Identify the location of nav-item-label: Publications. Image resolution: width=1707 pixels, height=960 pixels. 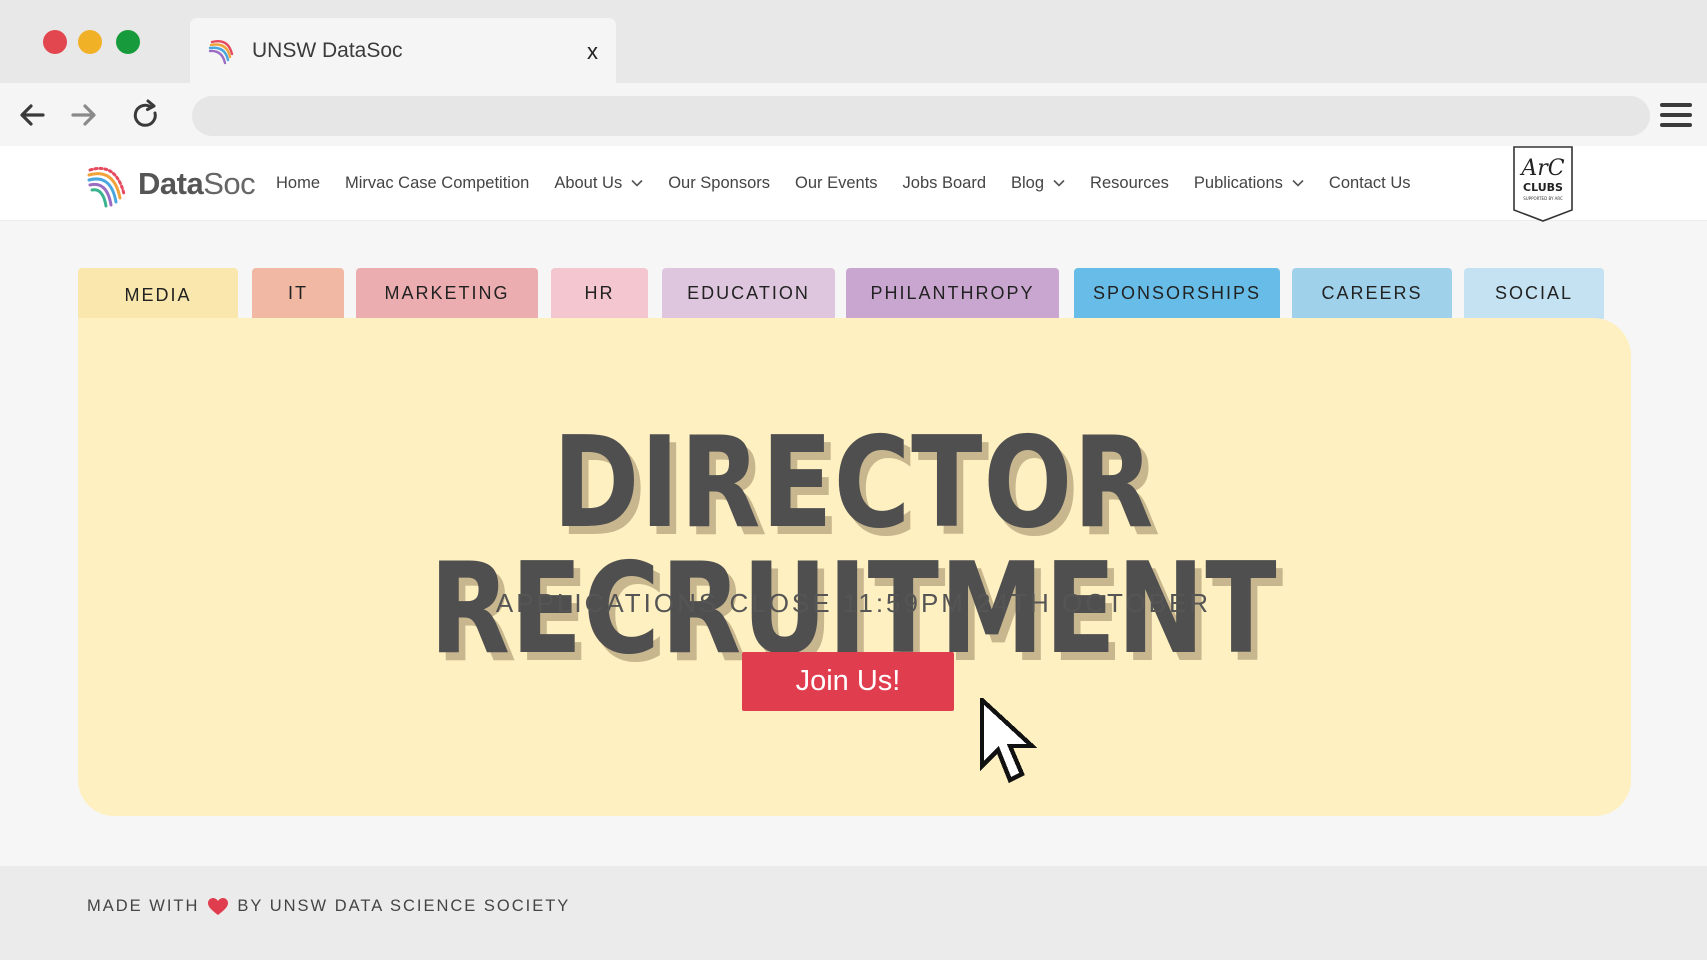
(1238, 182).